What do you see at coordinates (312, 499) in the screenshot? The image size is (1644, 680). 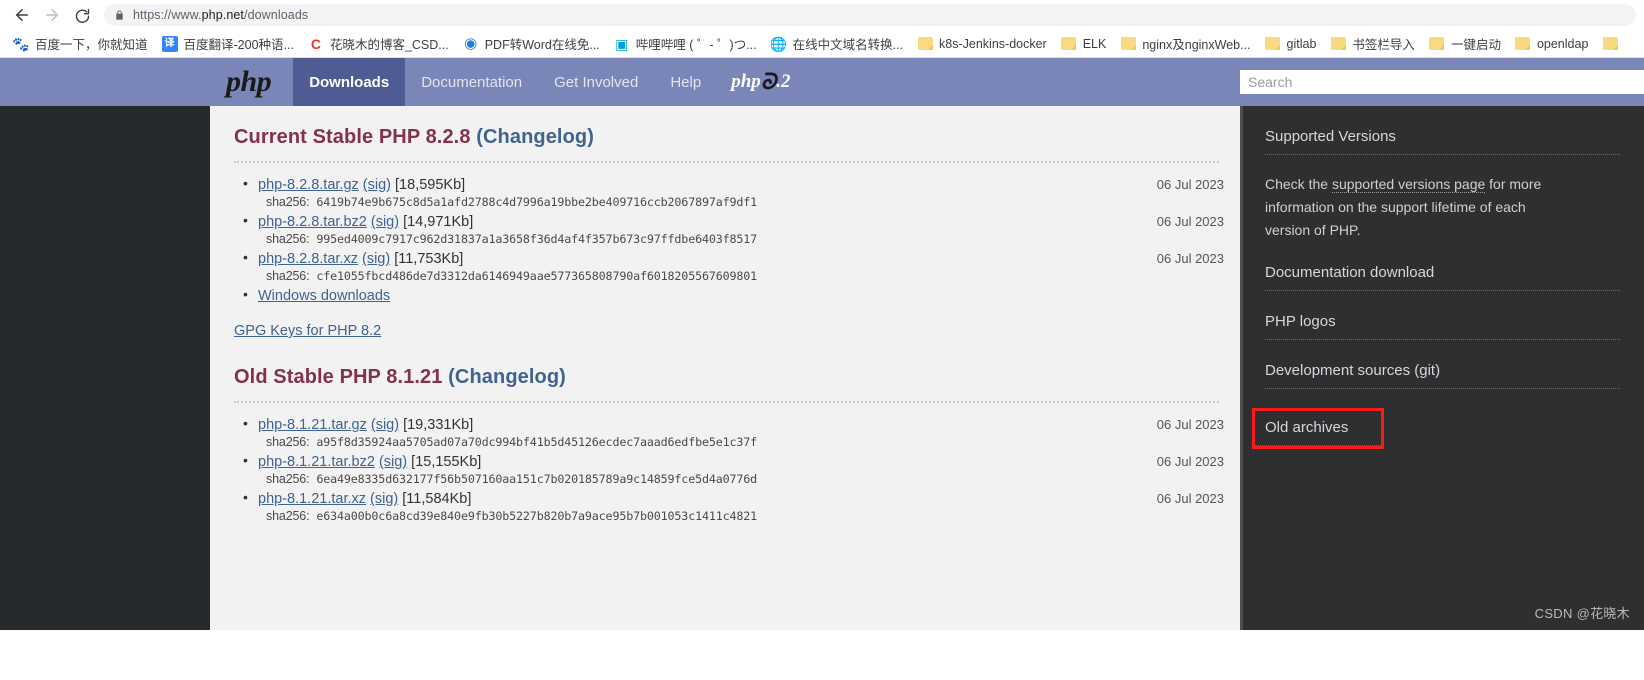 I see `download-file-link: php-8.1.21.tar.xz` at bounding box center [312, 499].